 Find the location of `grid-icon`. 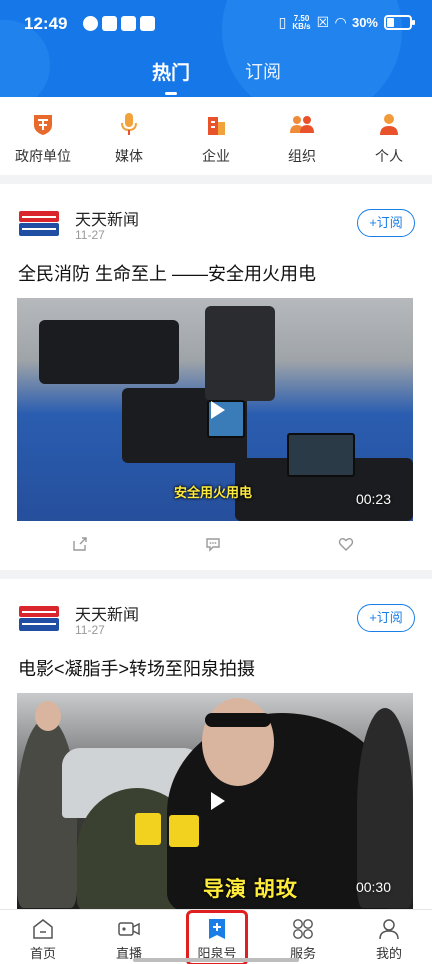

grid-icon is located at coordinates (303, 929).